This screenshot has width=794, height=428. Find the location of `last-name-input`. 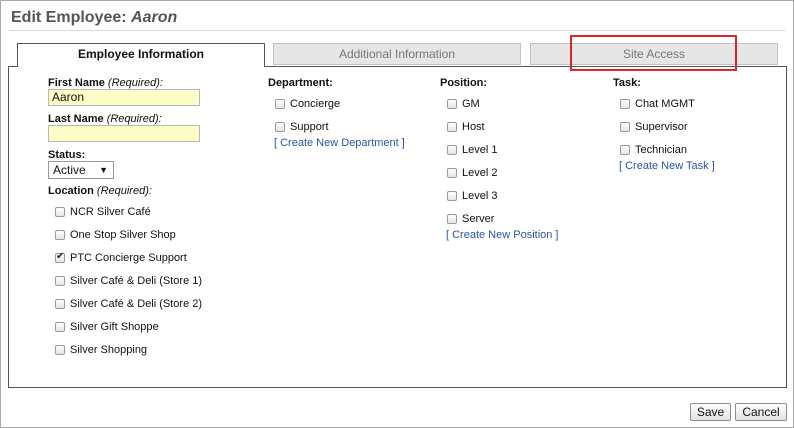

last-name-input is located at coordinates (124, 133).